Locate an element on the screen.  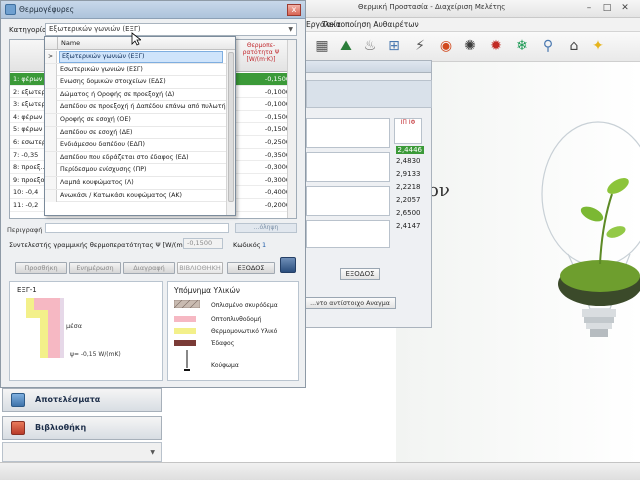
maximize-icon: □ is located at coordinates (607, 8).